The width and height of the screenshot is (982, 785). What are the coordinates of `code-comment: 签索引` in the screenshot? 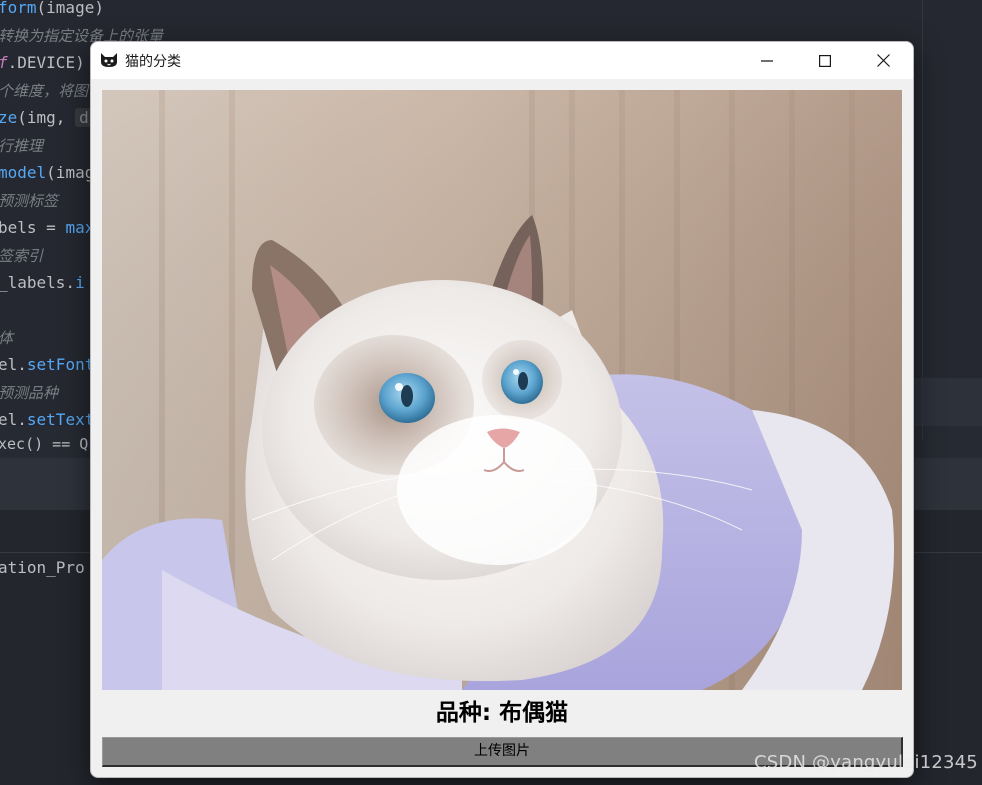 It's located at (22, 256).